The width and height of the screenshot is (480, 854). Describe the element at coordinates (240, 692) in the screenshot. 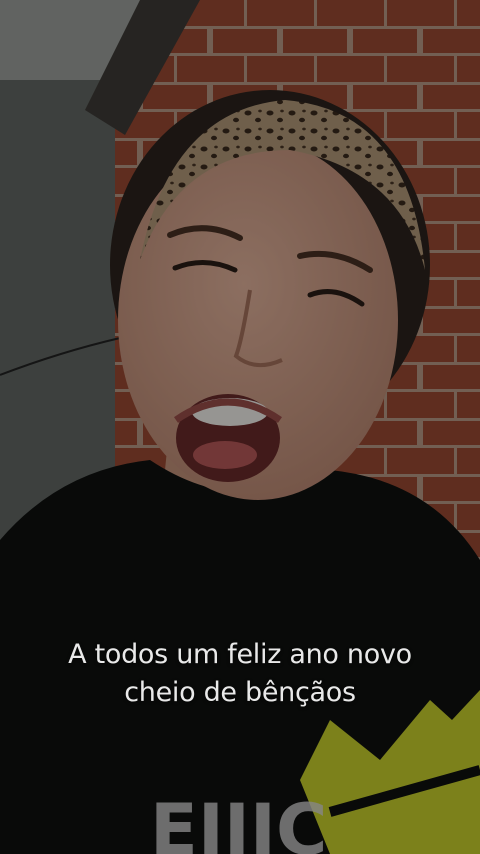

I see `caption-line-2: cheio de bênçãos` at that location.